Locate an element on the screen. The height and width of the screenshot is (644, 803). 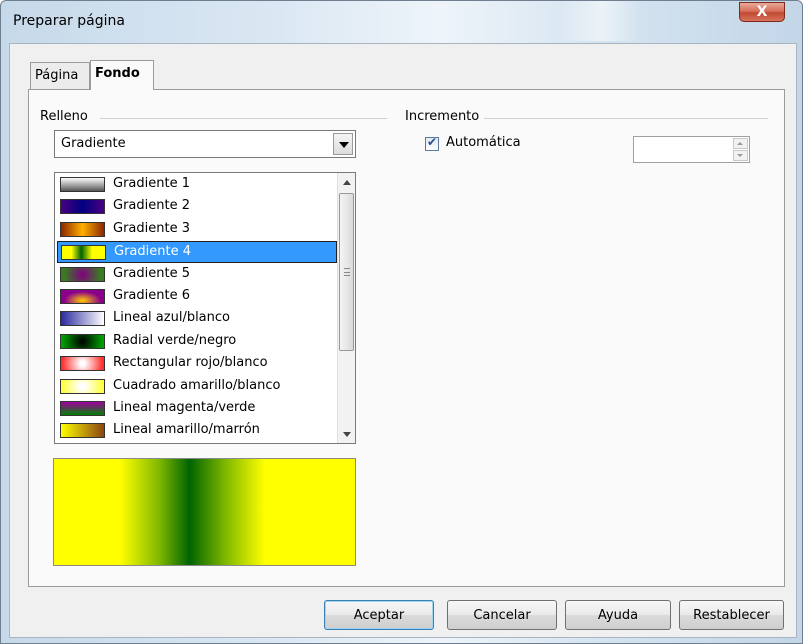
ayuda-button: Ayuda is located at coordinates (618, 615).